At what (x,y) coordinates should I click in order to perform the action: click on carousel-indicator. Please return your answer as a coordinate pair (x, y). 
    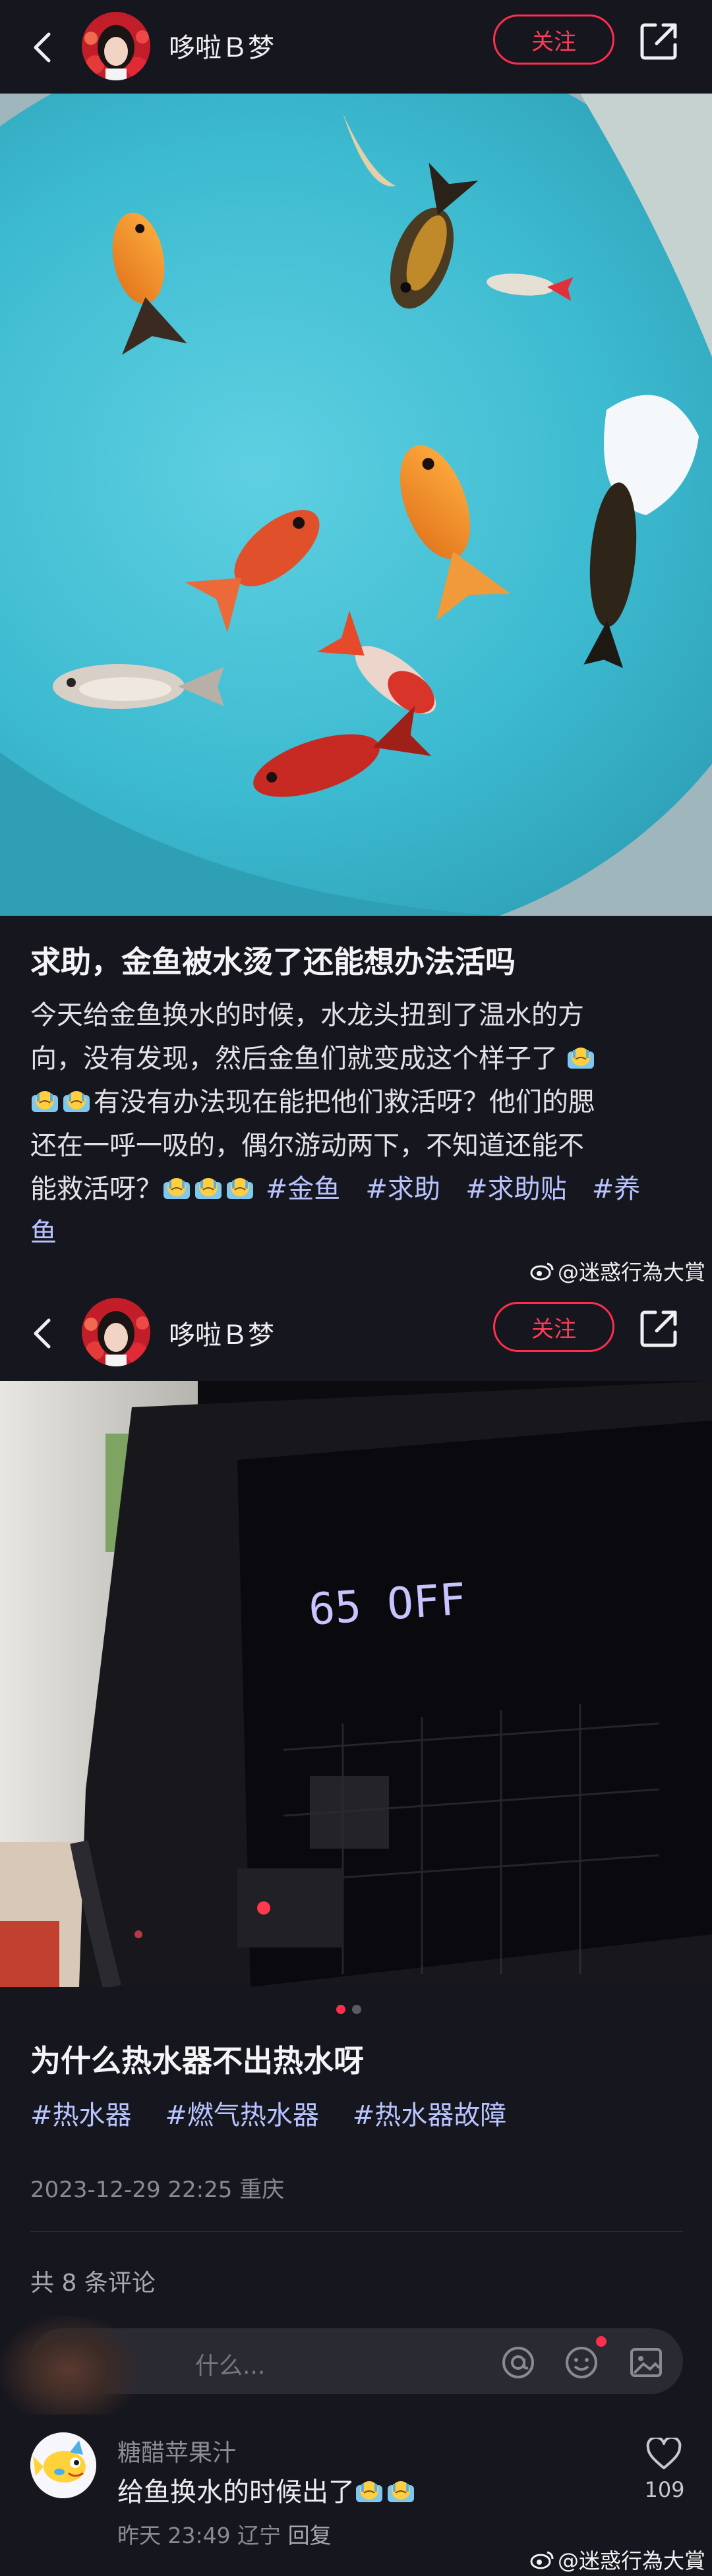
    Looking at the image, I should click on (348, 2009).